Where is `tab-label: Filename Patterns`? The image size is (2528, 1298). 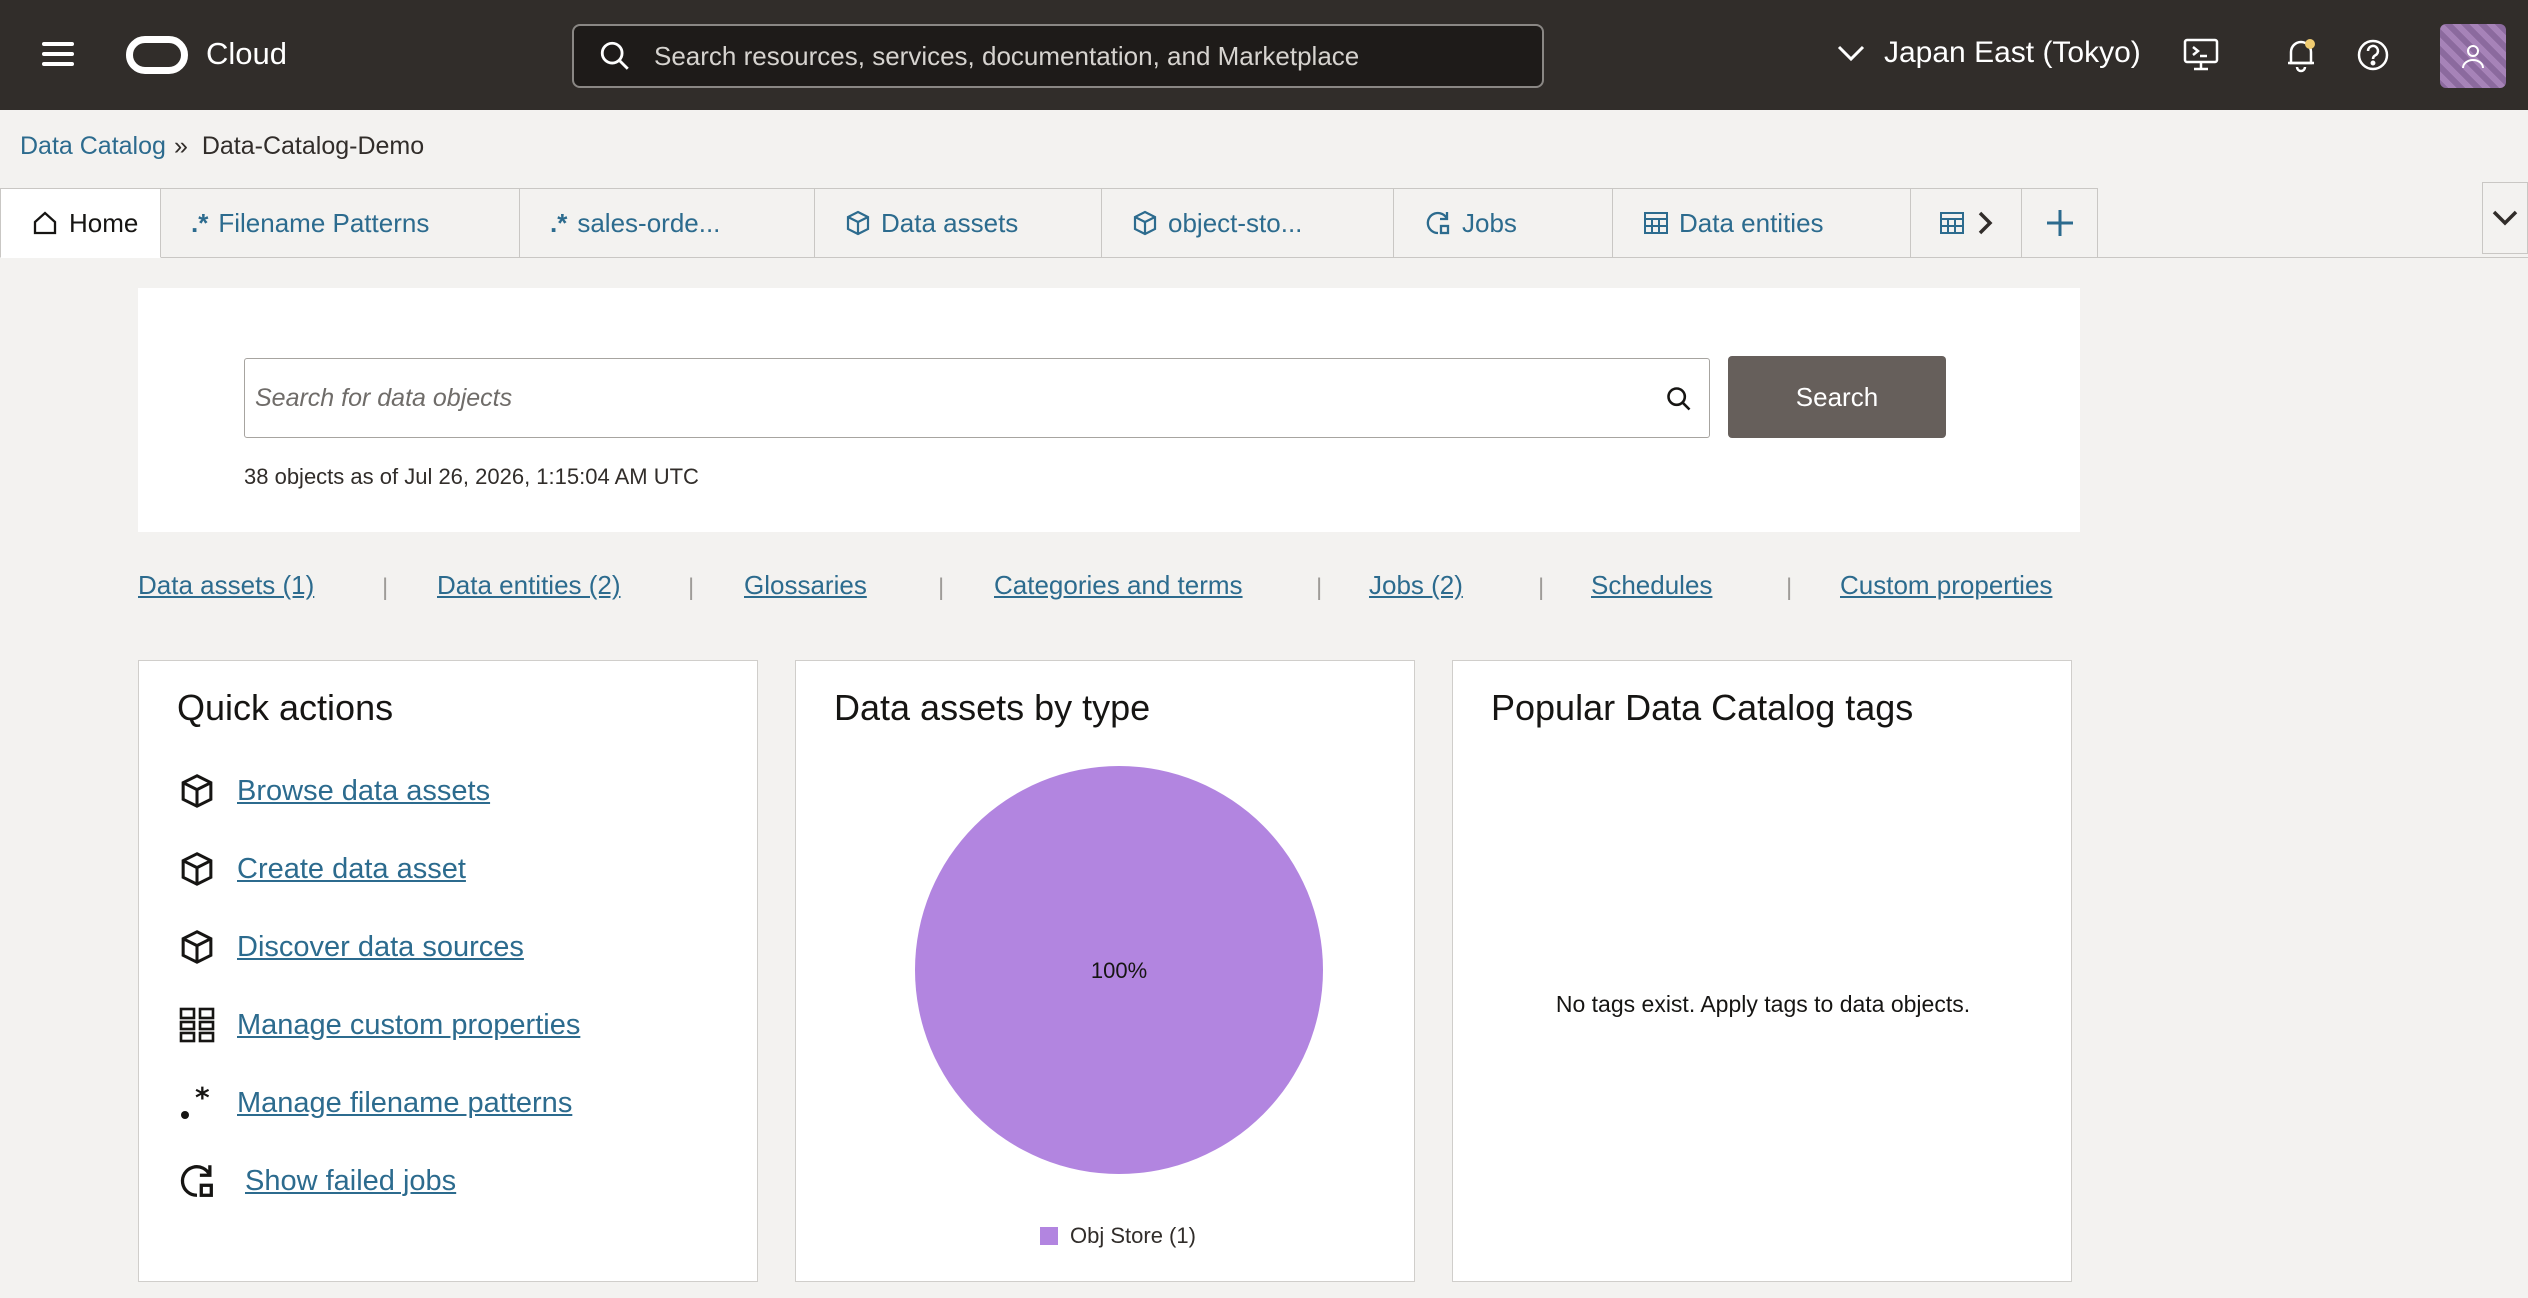
tab-label: Filename Patterns is located at coordinates (324, 222).